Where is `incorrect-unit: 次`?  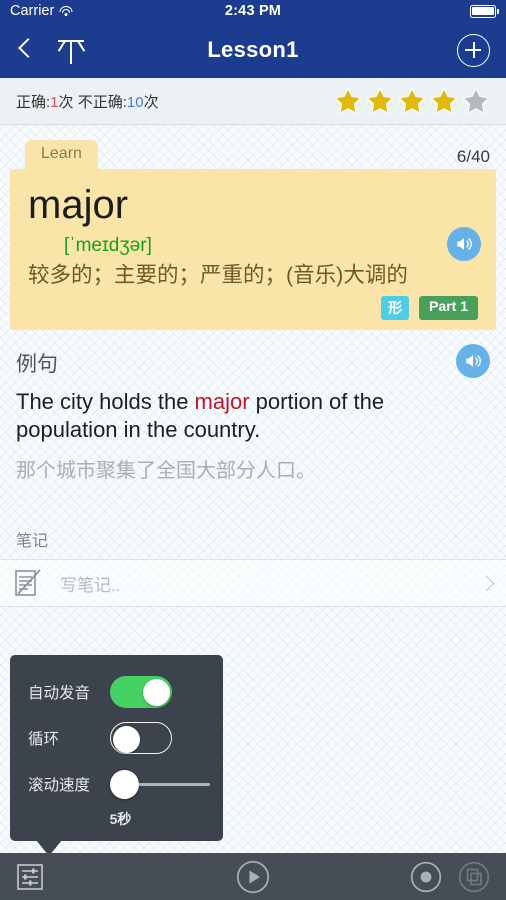 incorrect-unit: 次 is located at coordinates (151, 102).